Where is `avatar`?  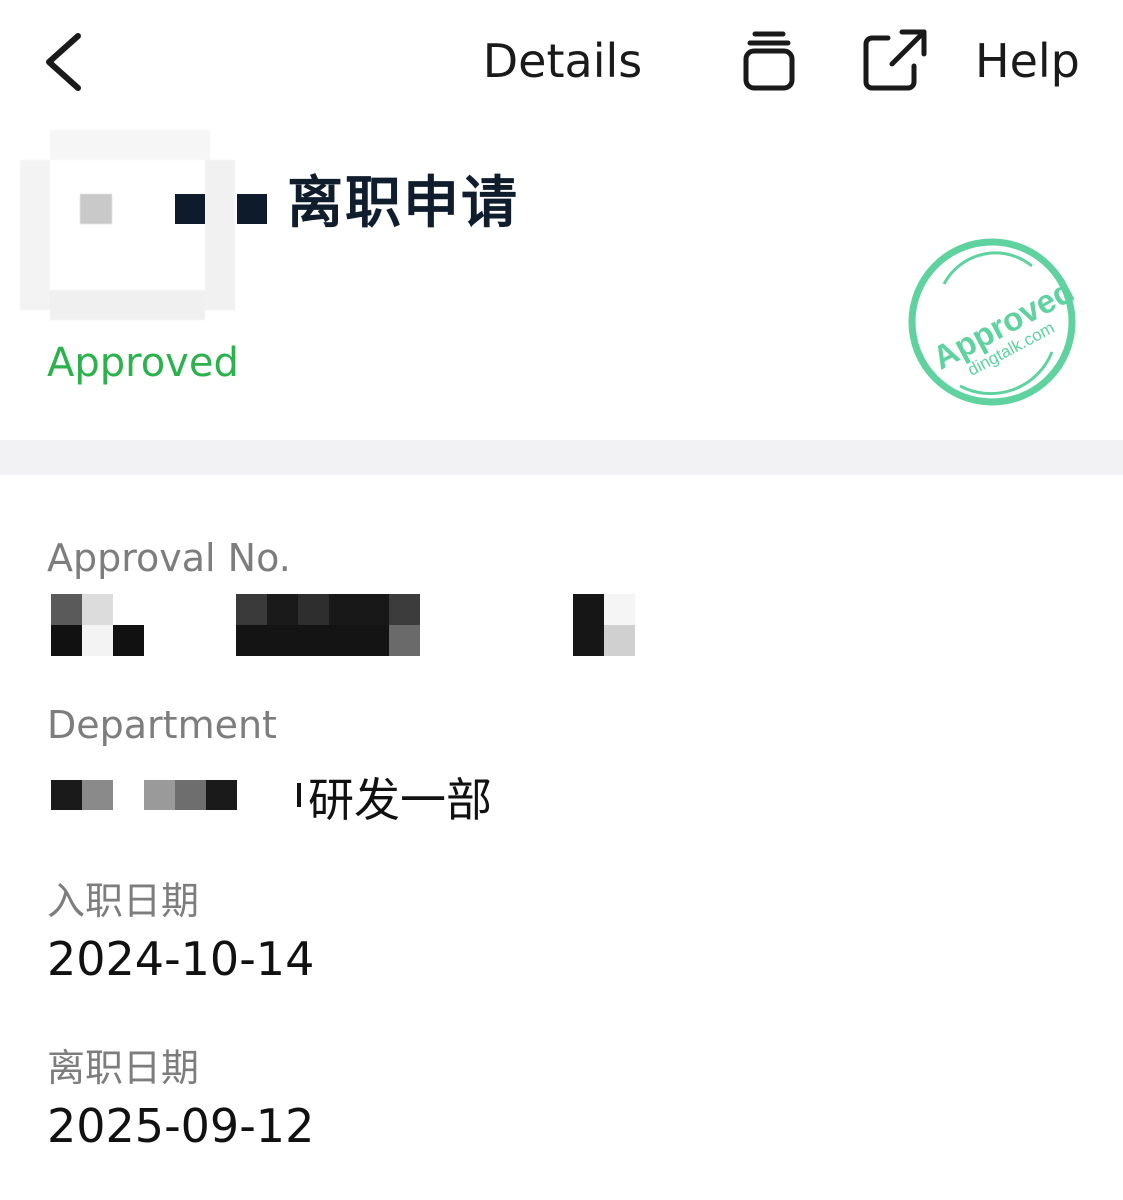 avatar is located at coordinates (130, 225).